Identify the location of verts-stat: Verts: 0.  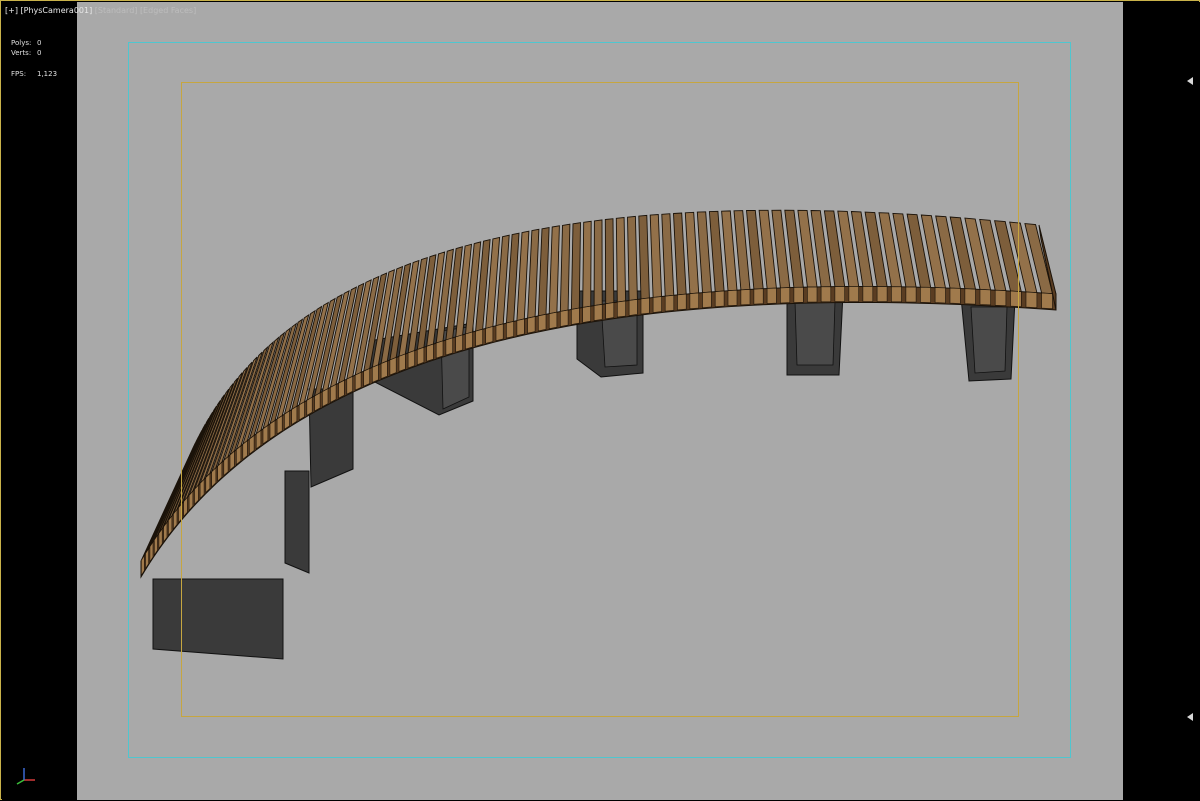
(26, 53).